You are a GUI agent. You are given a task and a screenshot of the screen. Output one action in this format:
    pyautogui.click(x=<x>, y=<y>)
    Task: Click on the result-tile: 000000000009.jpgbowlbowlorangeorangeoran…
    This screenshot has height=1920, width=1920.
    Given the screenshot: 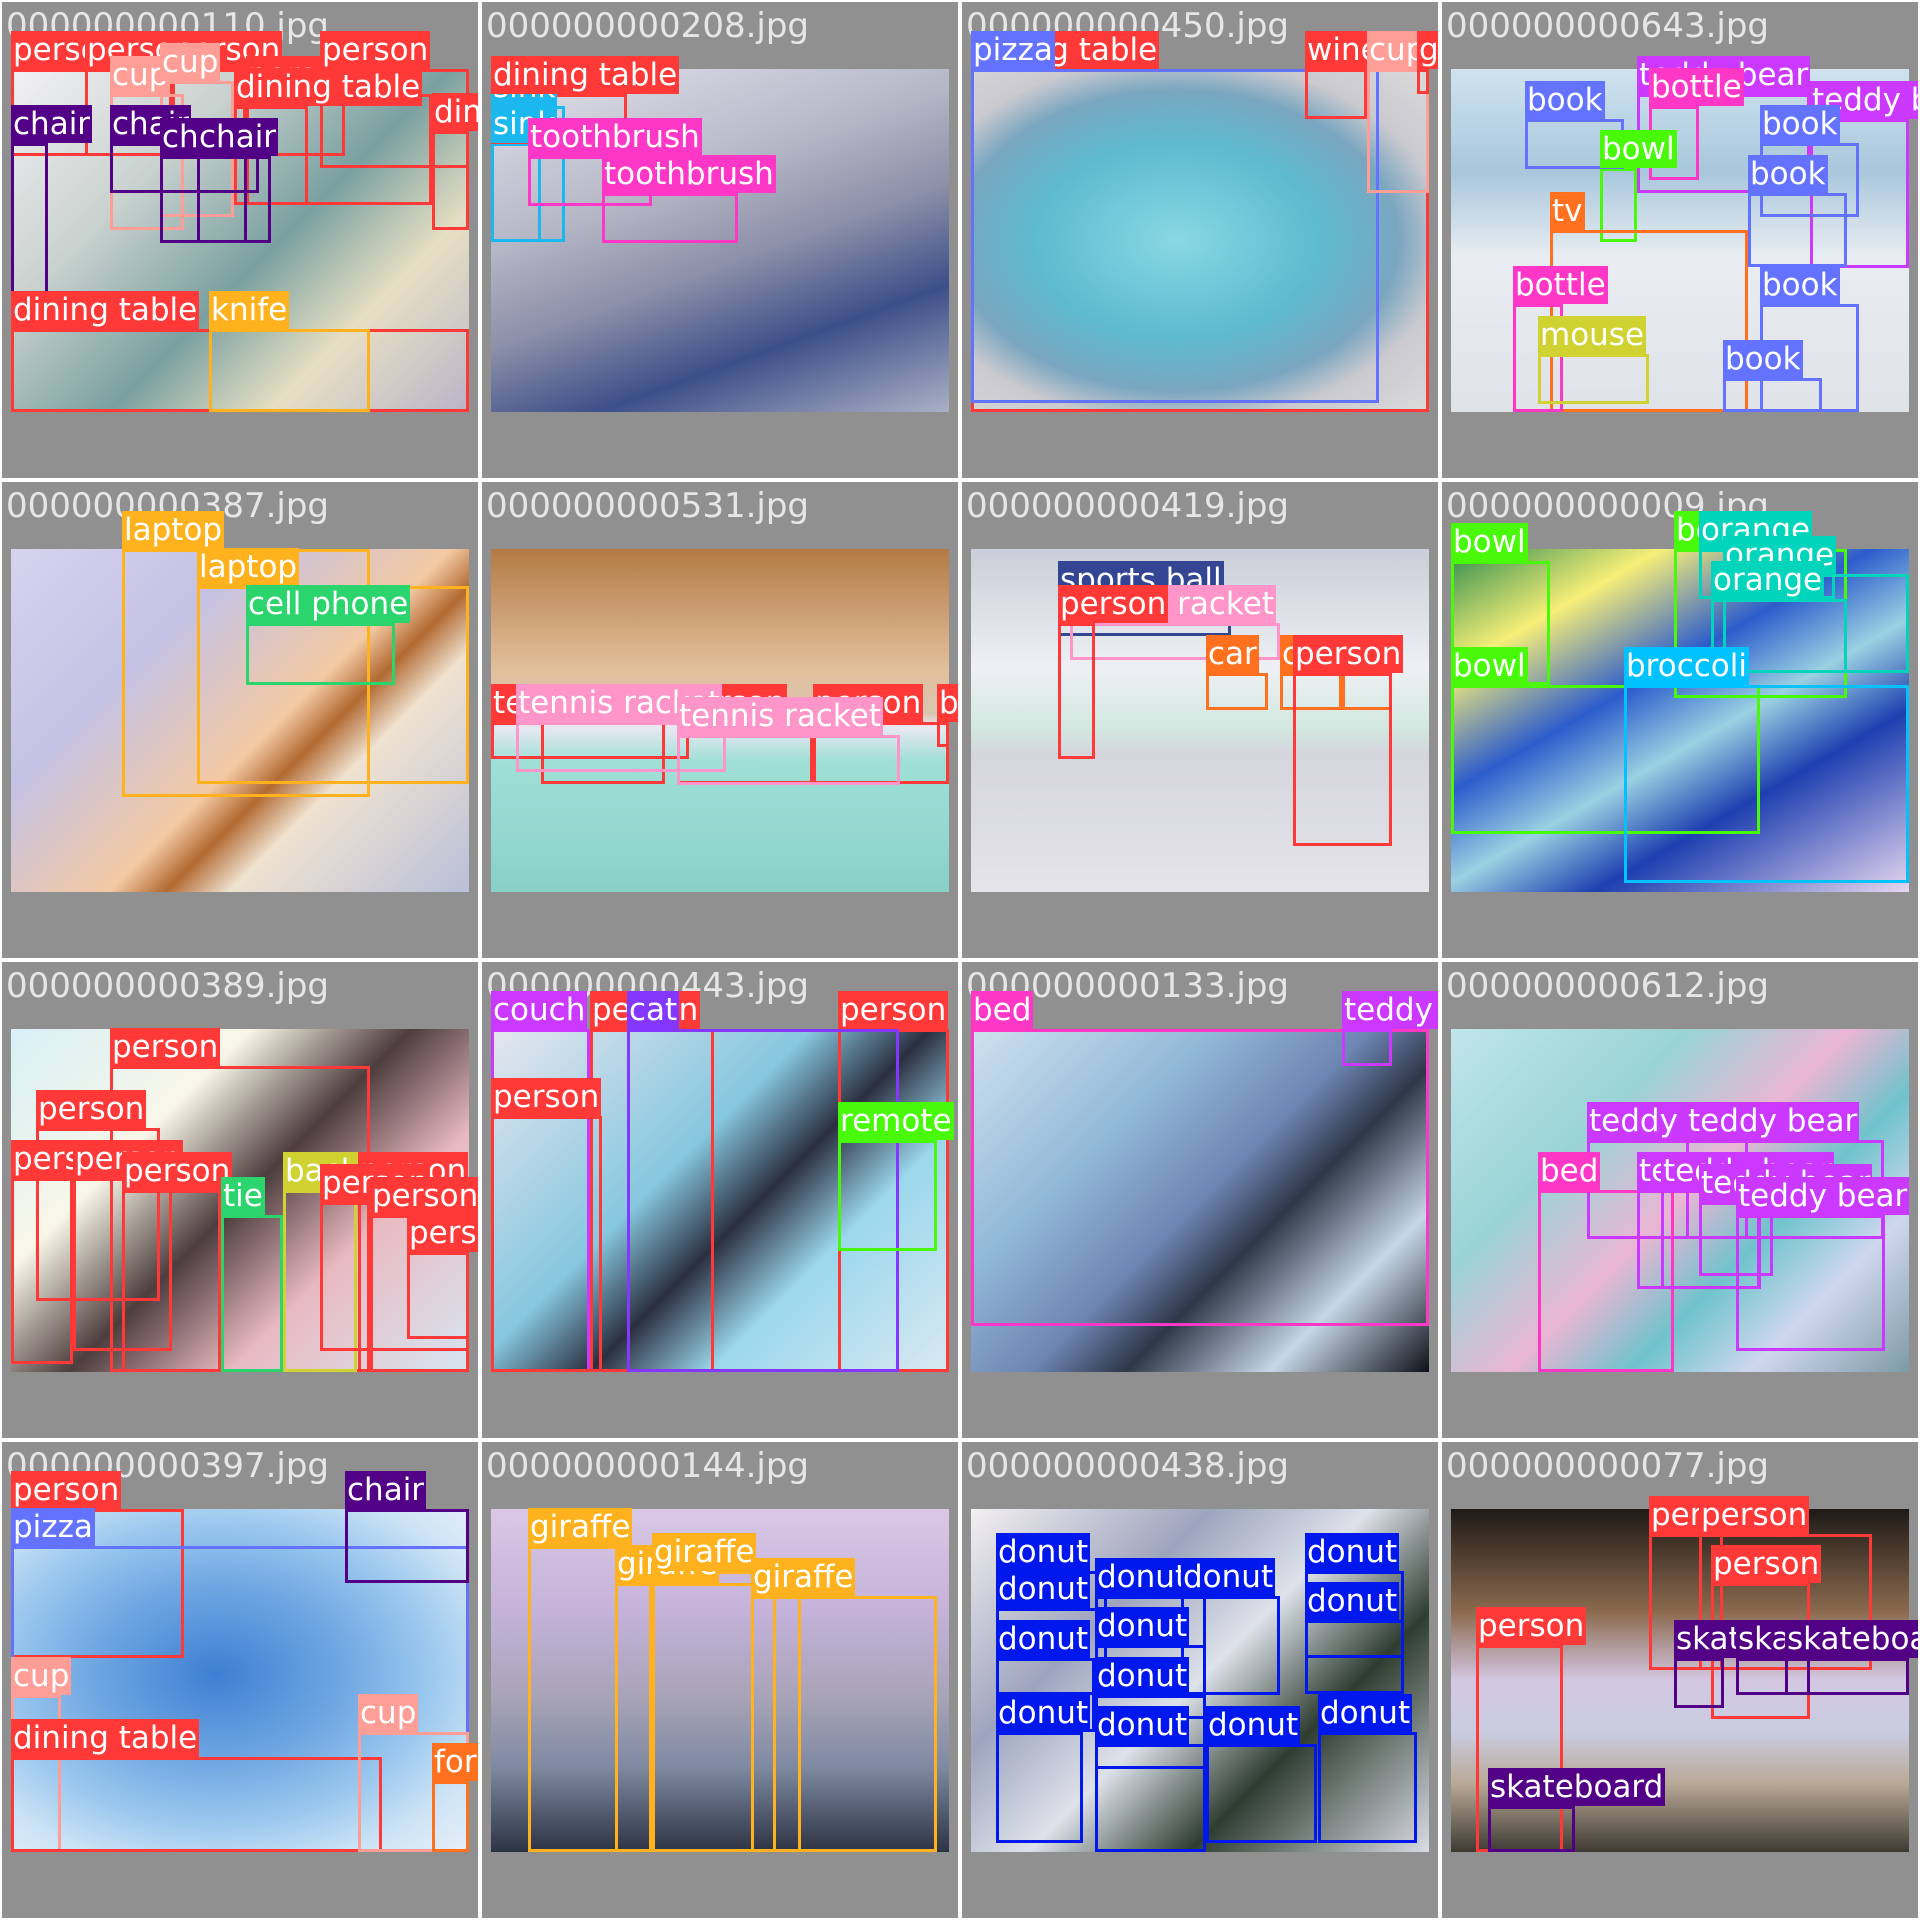 What is the action you would take?
    pyautogui.click(x=1680, y=720)
    